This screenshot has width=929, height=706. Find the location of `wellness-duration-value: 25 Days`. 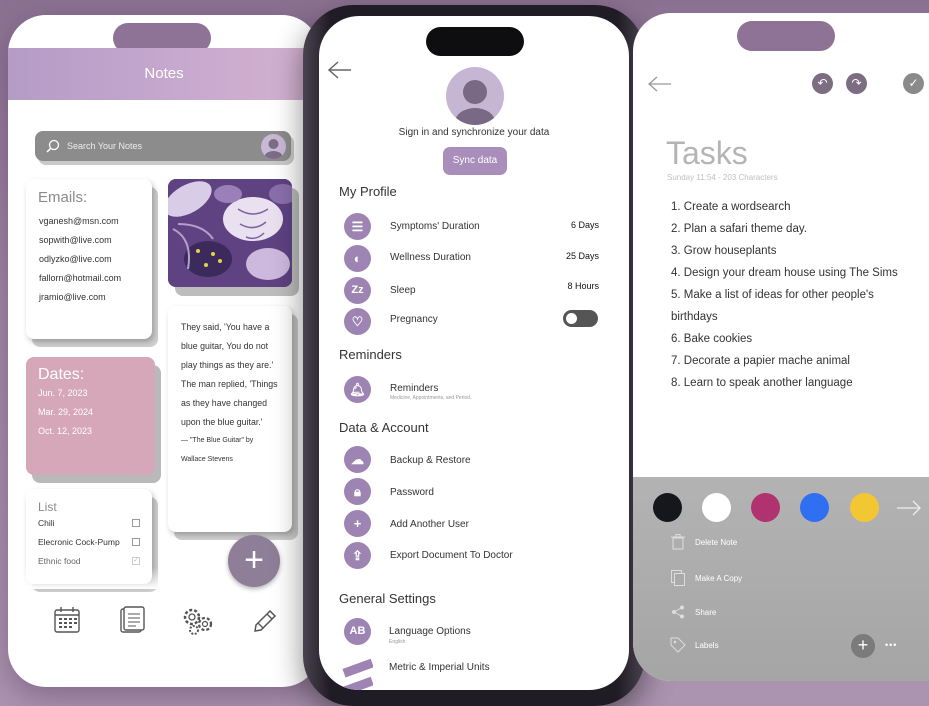

wellness-duration-value: 25 Days is located at coordinates (582, 256).